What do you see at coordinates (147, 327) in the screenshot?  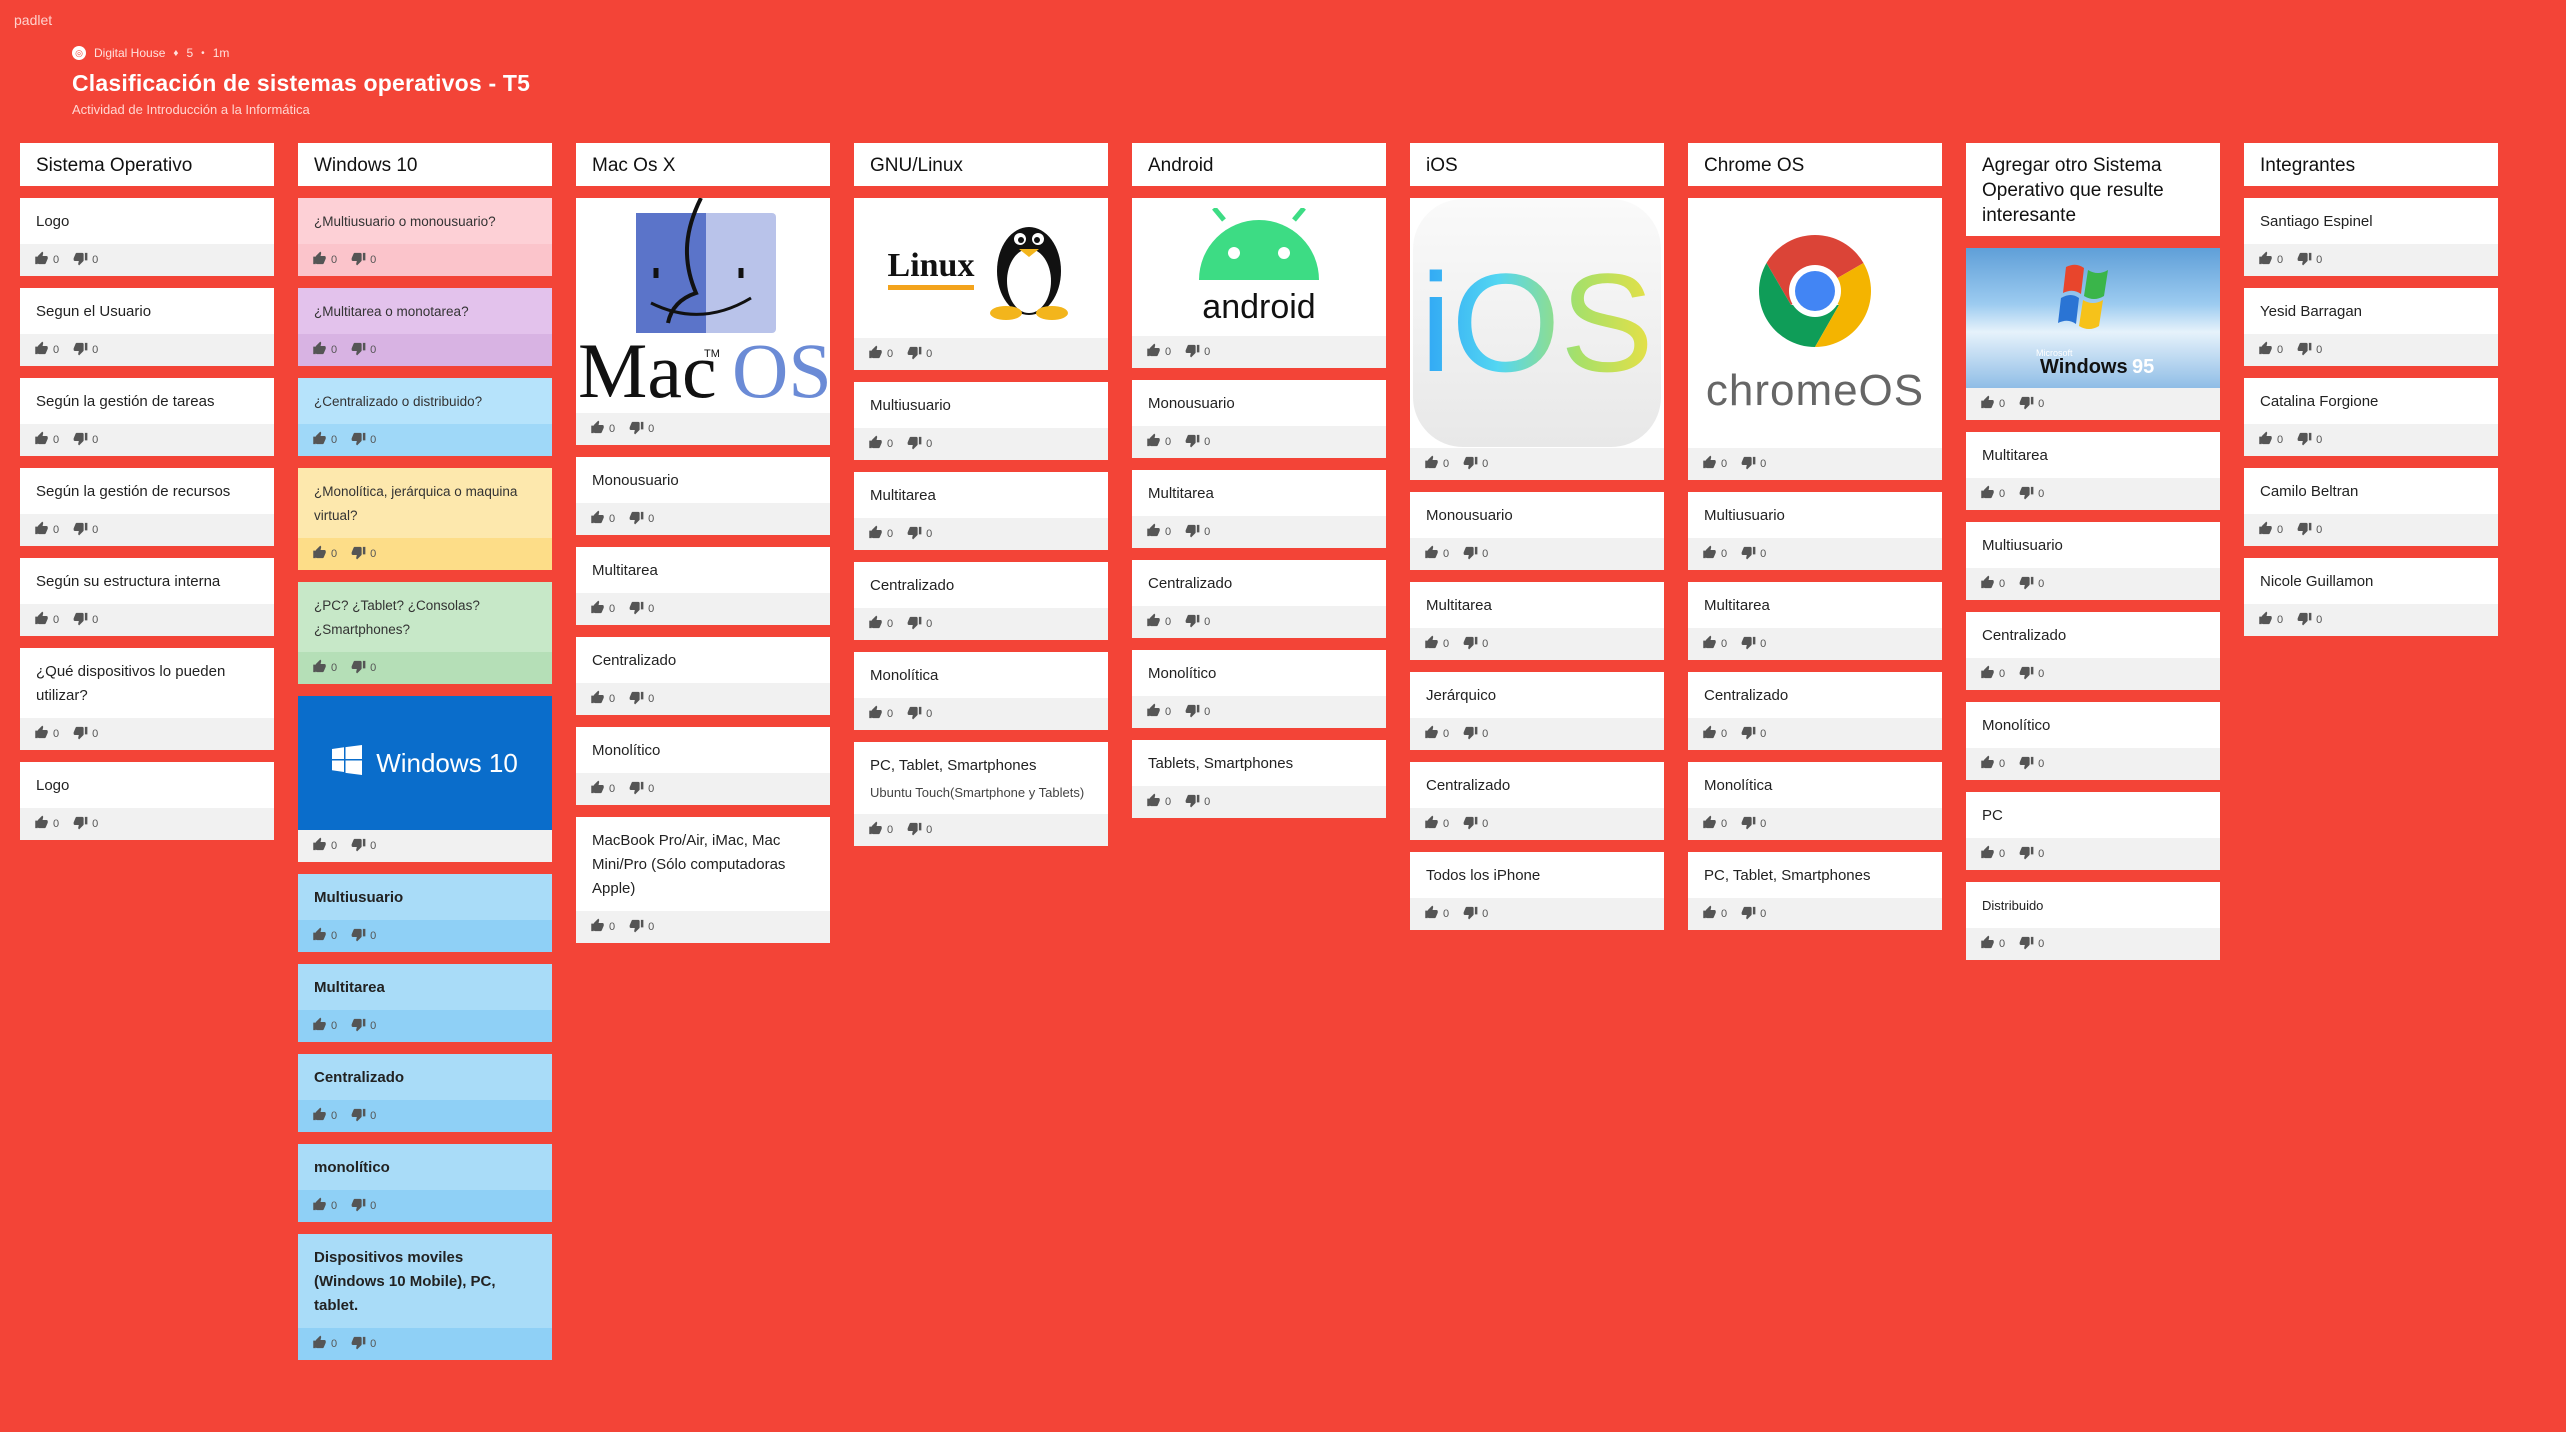 I see `post-card: Segun el Usuario 0 0` at bounding box center [147, 327].